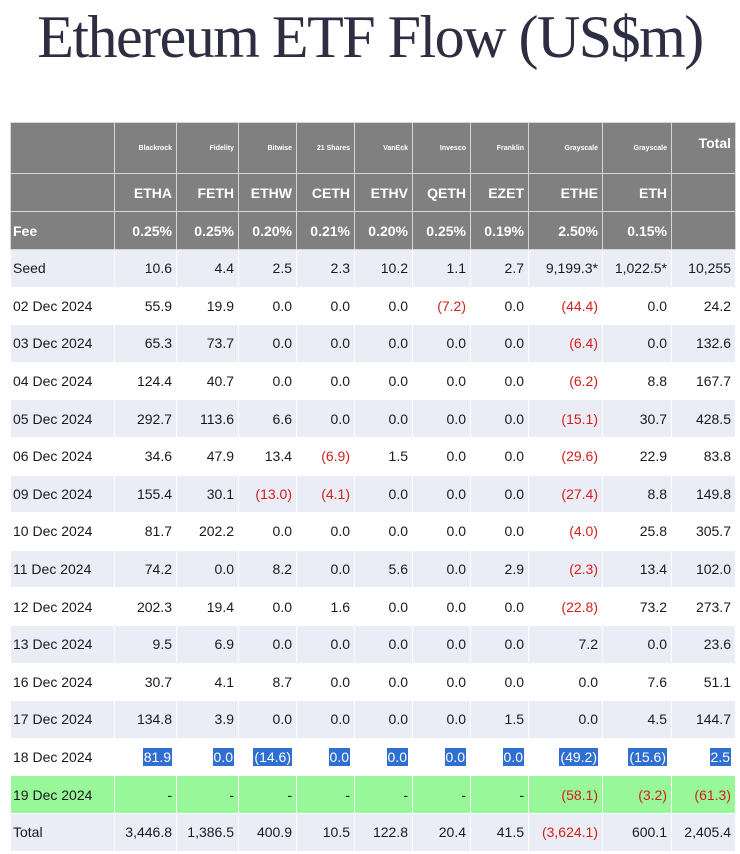 The width and height of the screenshot is (740, 854). I want to click on flow-cell: (49.2), so click(565, 757).